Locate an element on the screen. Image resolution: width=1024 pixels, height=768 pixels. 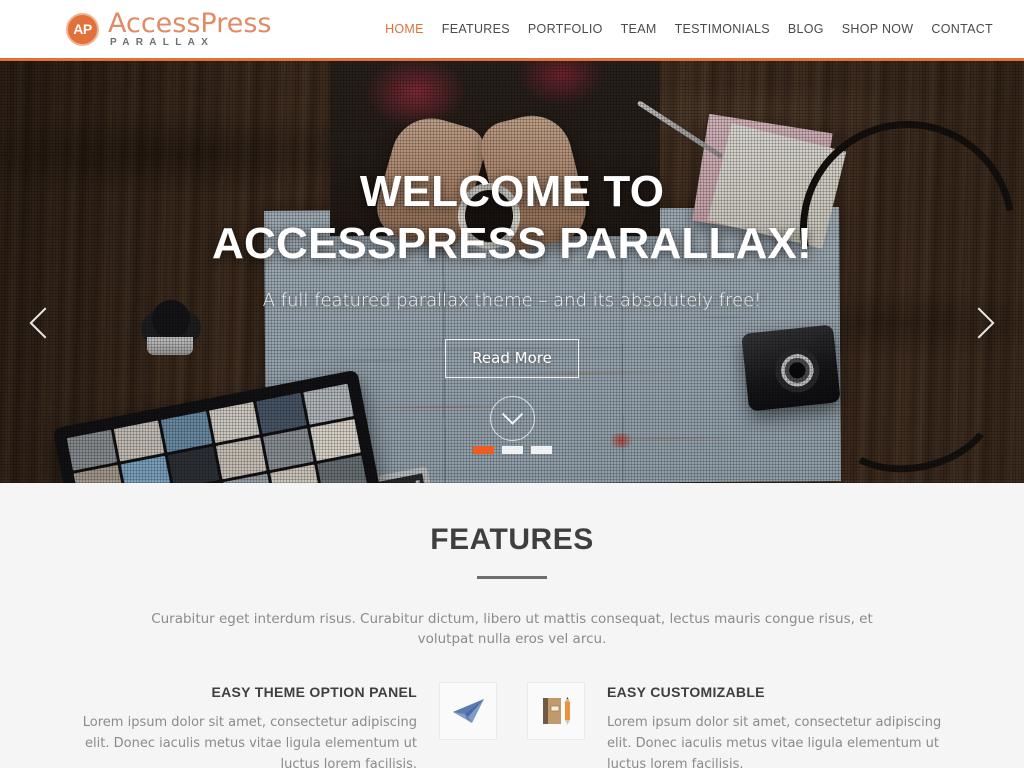
site-logo: AP AccessPress PARALLAX is located at coordinates (169, 29).